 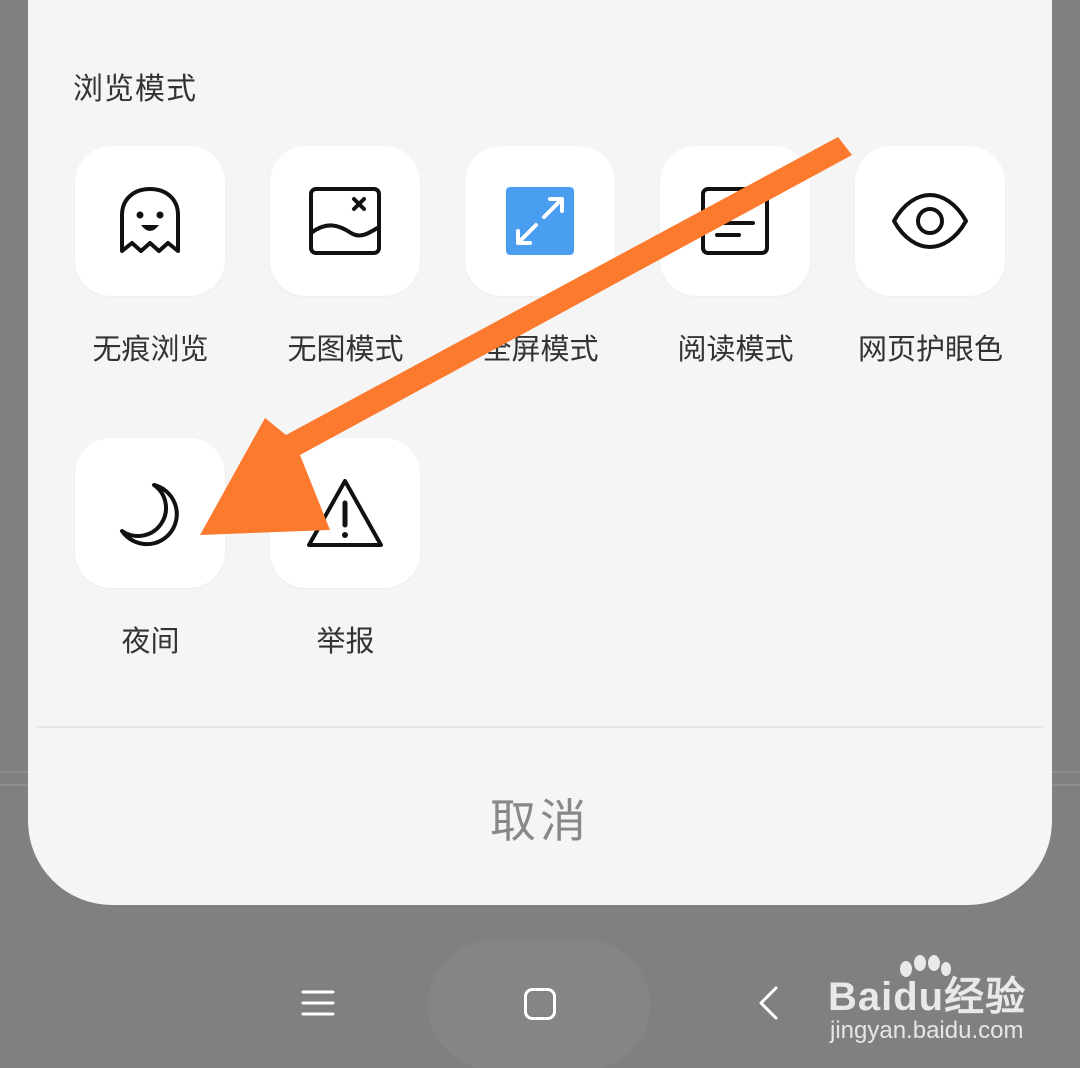 I want to click on tile-no-image: 无图模式, so click(x=367, y=271).